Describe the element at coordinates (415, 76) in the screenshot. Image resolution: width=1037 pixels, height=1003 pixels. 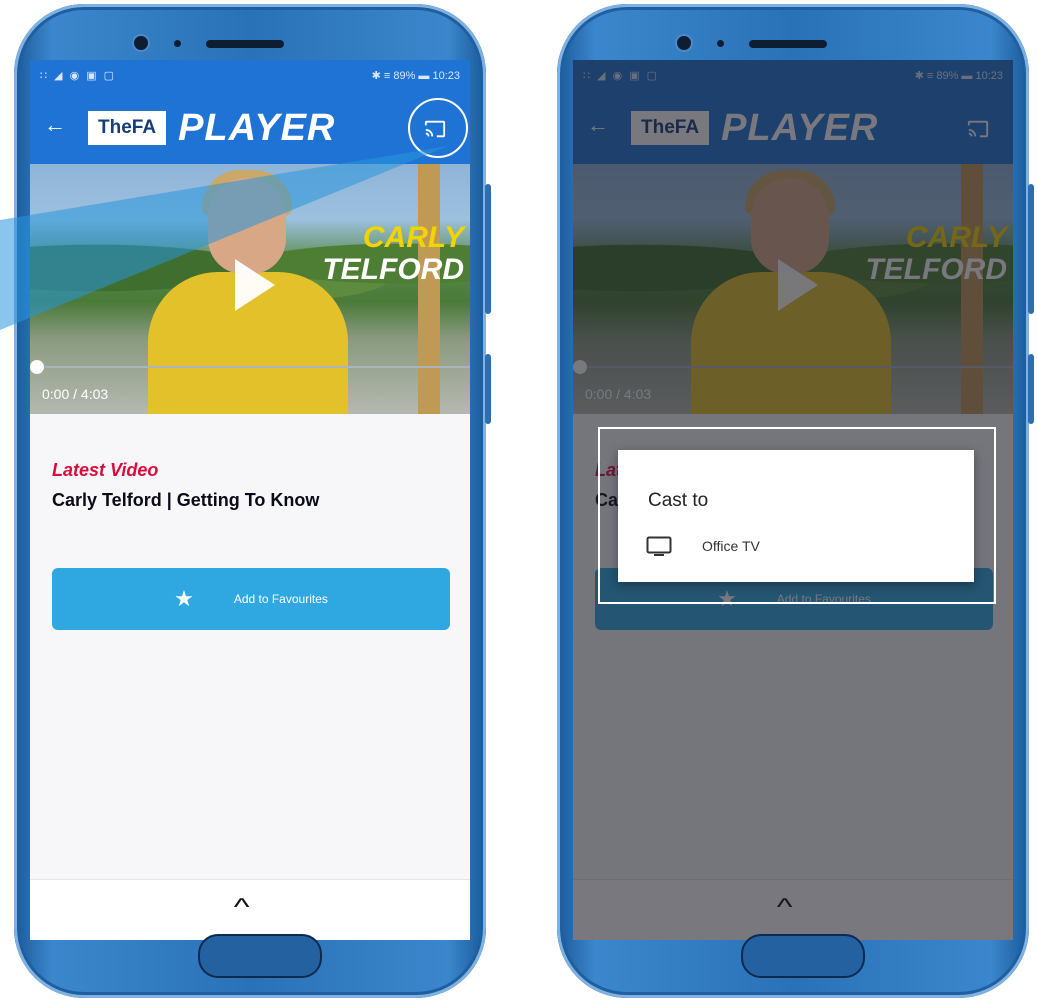
I see `status-icons-right: ✱ ≡ 89% ▬ 10:23` at that location.